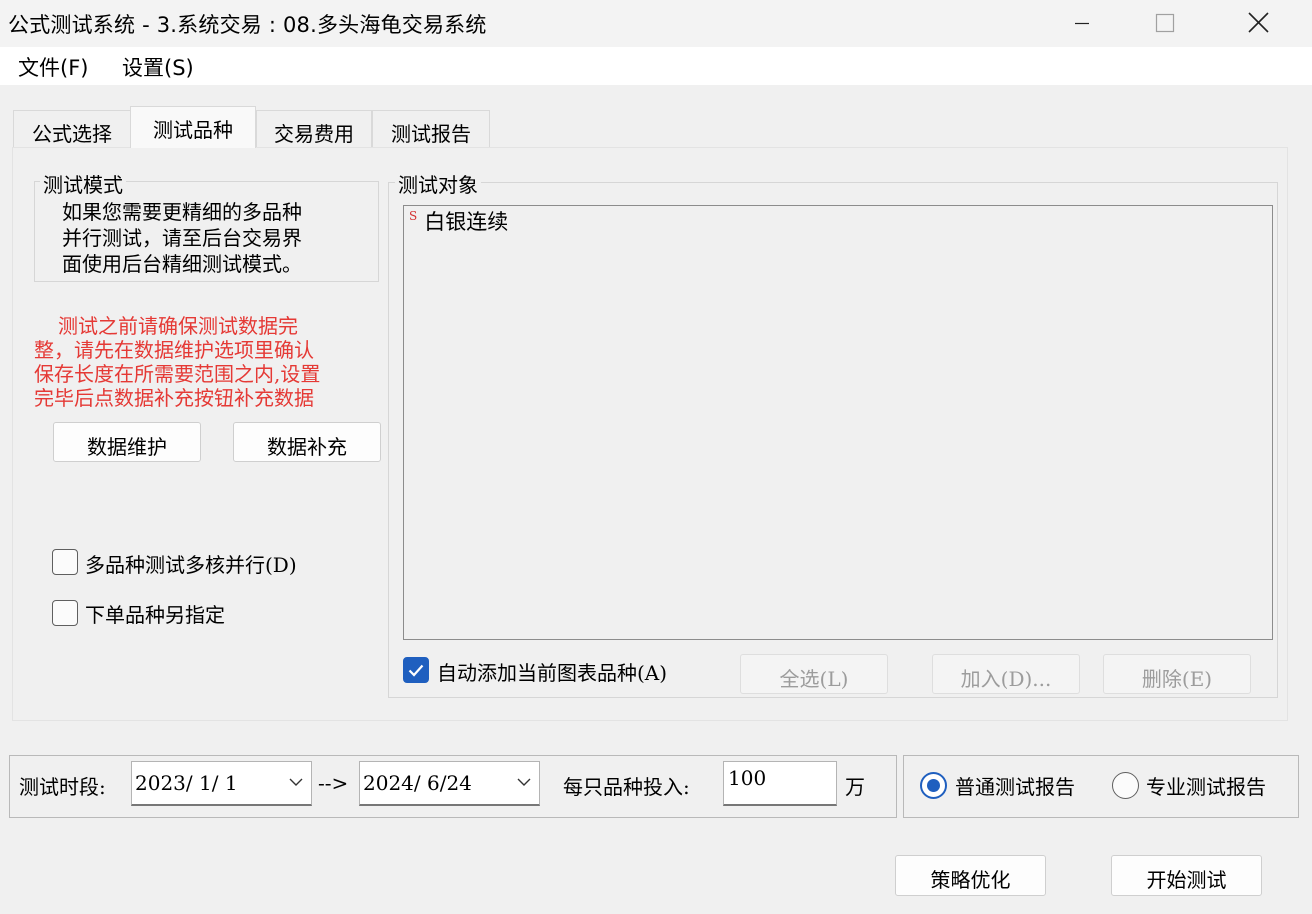  I want to click on select-all-button: 全选(L), so click(814, 674).